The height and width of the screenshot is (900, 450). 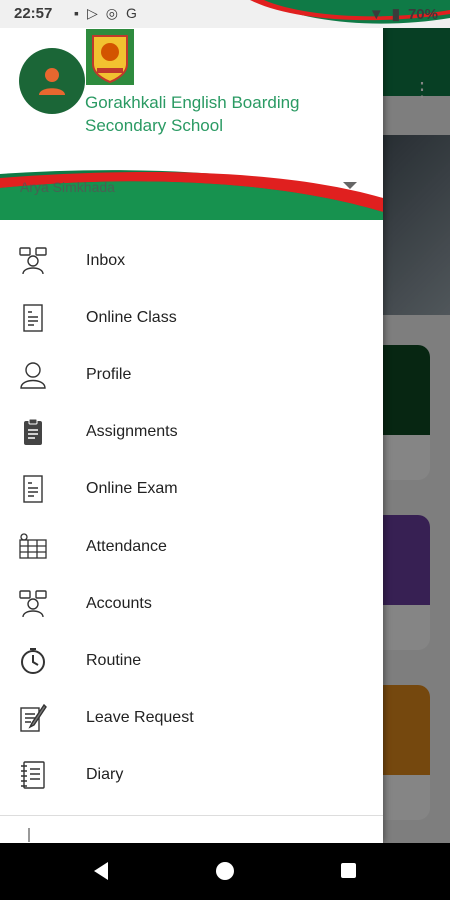 I want to click on system-navigation-bar, so click(x=225, y=871).